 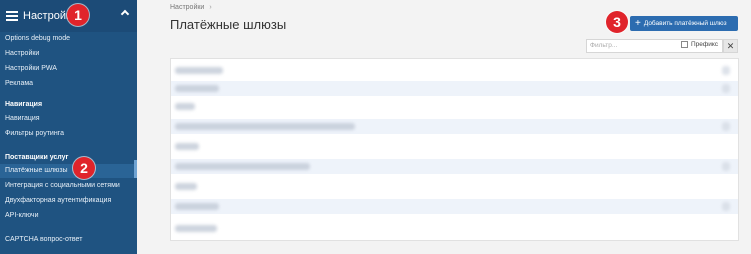 I want to click on sidebar-item-options-debug-mode: Options debug mode, so click(x=37, y=38).